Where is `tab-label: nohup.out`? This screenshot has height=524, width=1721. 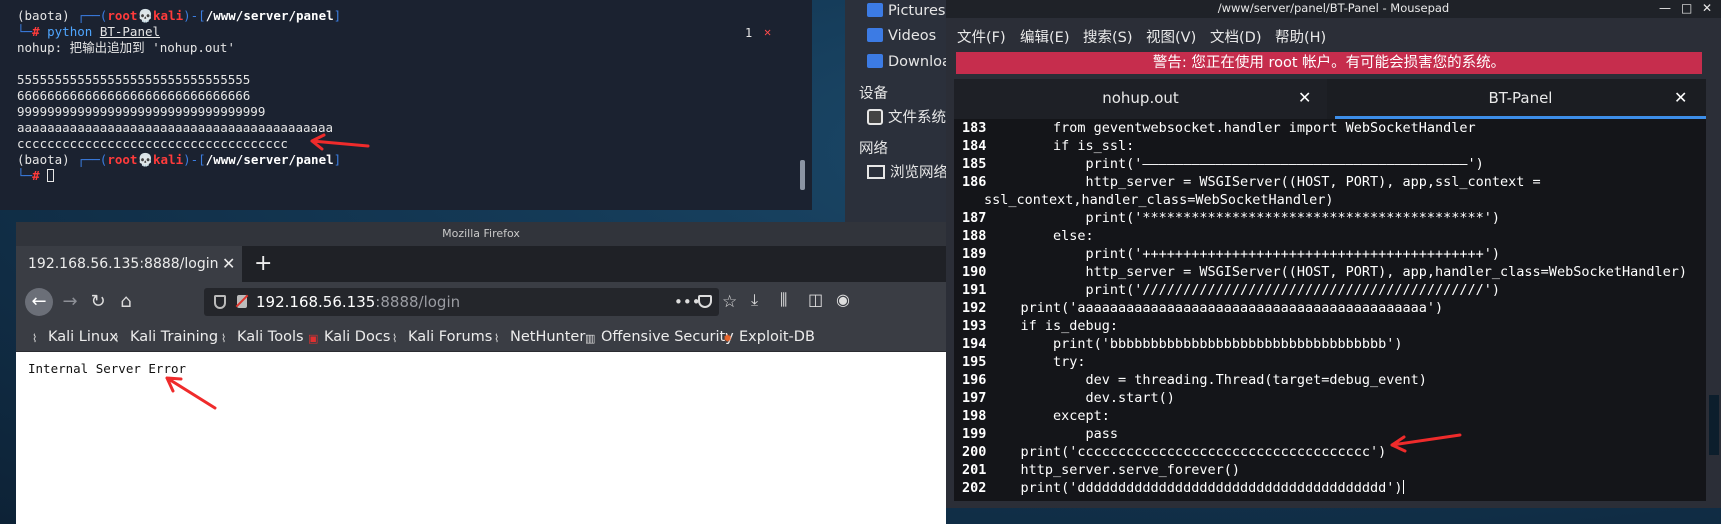
tab-label: nohup.out is located at coordinates (1140, 98).